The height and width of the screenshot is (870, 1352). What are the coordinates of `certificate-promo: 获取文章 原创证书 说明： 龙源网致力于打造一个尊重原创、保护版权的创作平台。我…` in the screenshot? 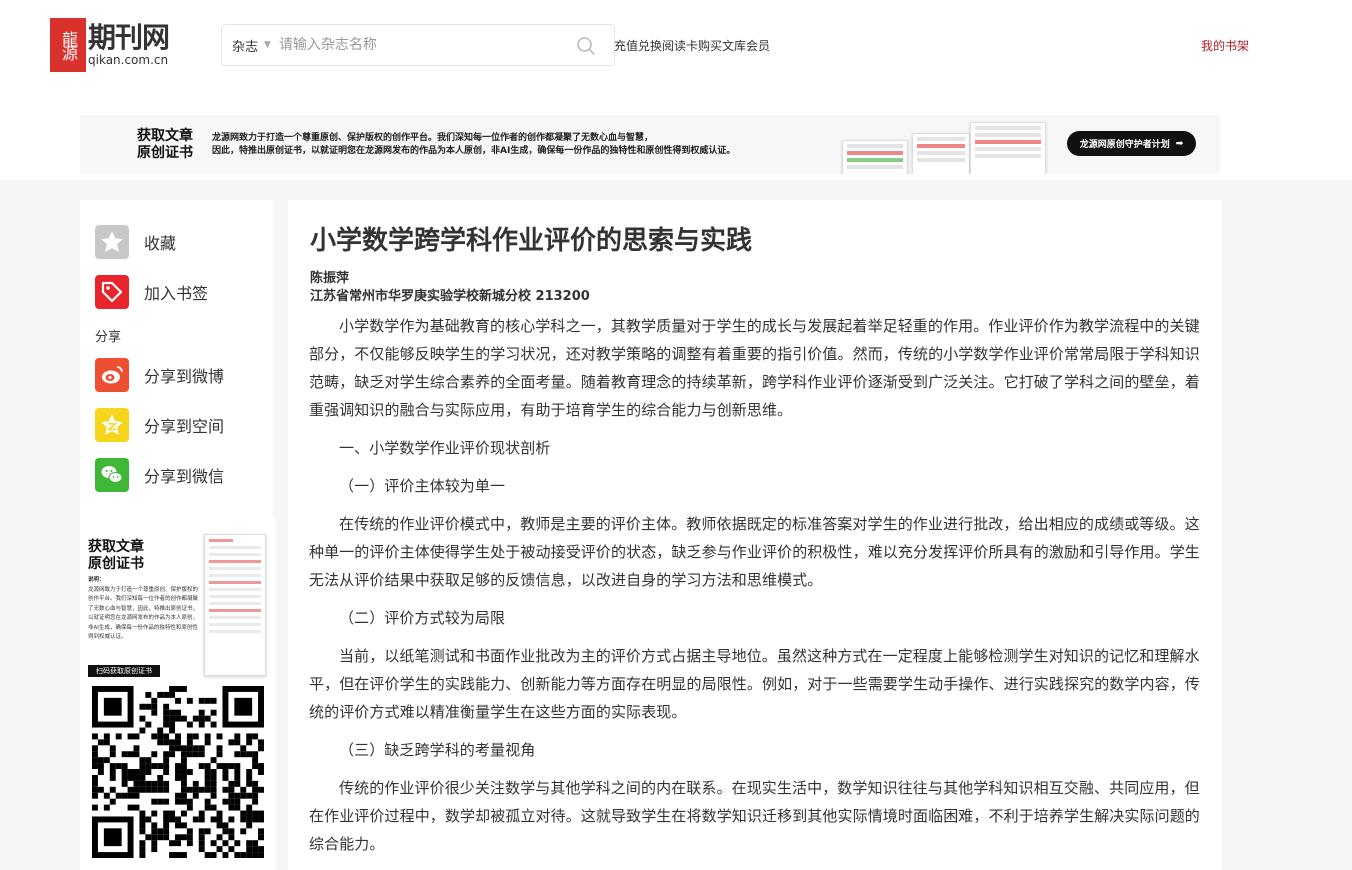 It's located at (181, 694).